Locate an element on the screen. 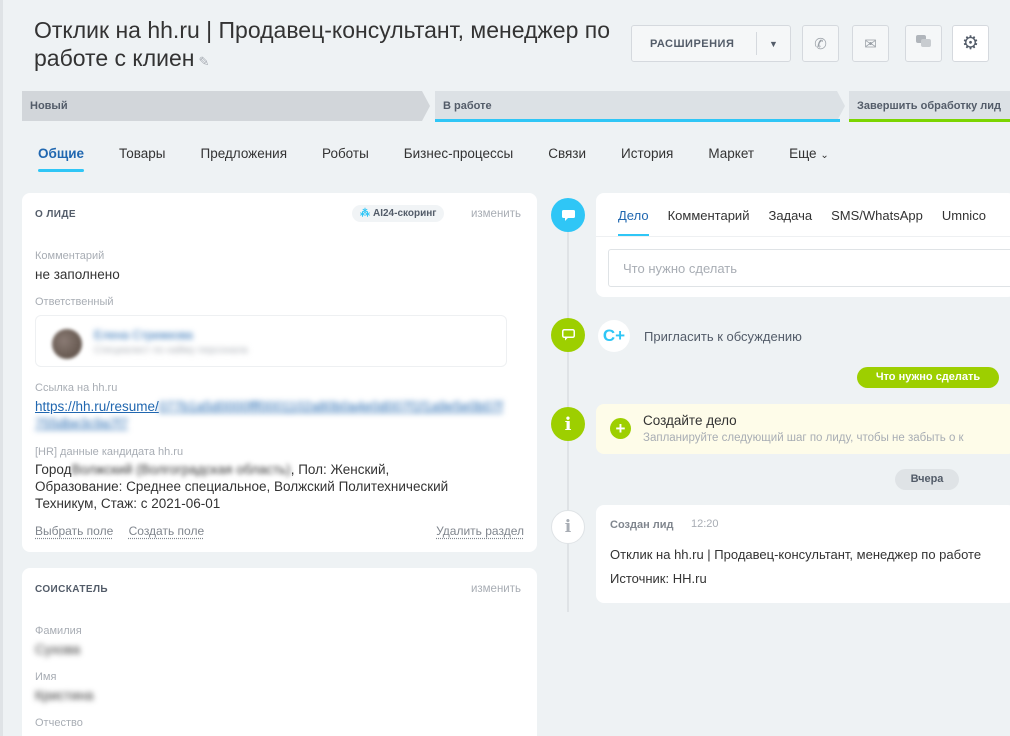 The image size is (1010, 736). date-separator: Вчера is located at coordinates (927, 479).